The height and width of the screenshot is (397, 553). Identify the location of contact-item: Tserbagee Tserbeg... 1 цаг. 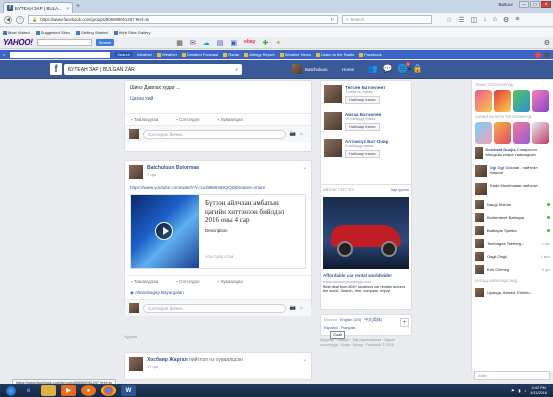
(512, 243).